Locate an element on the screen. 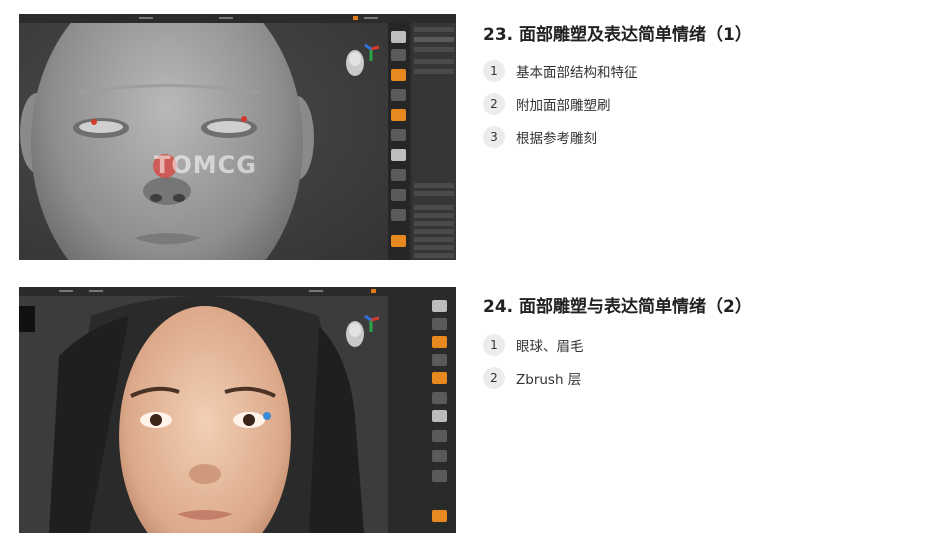  list-item: 2 Zbrush 层 is located at coordinates (532, 378).